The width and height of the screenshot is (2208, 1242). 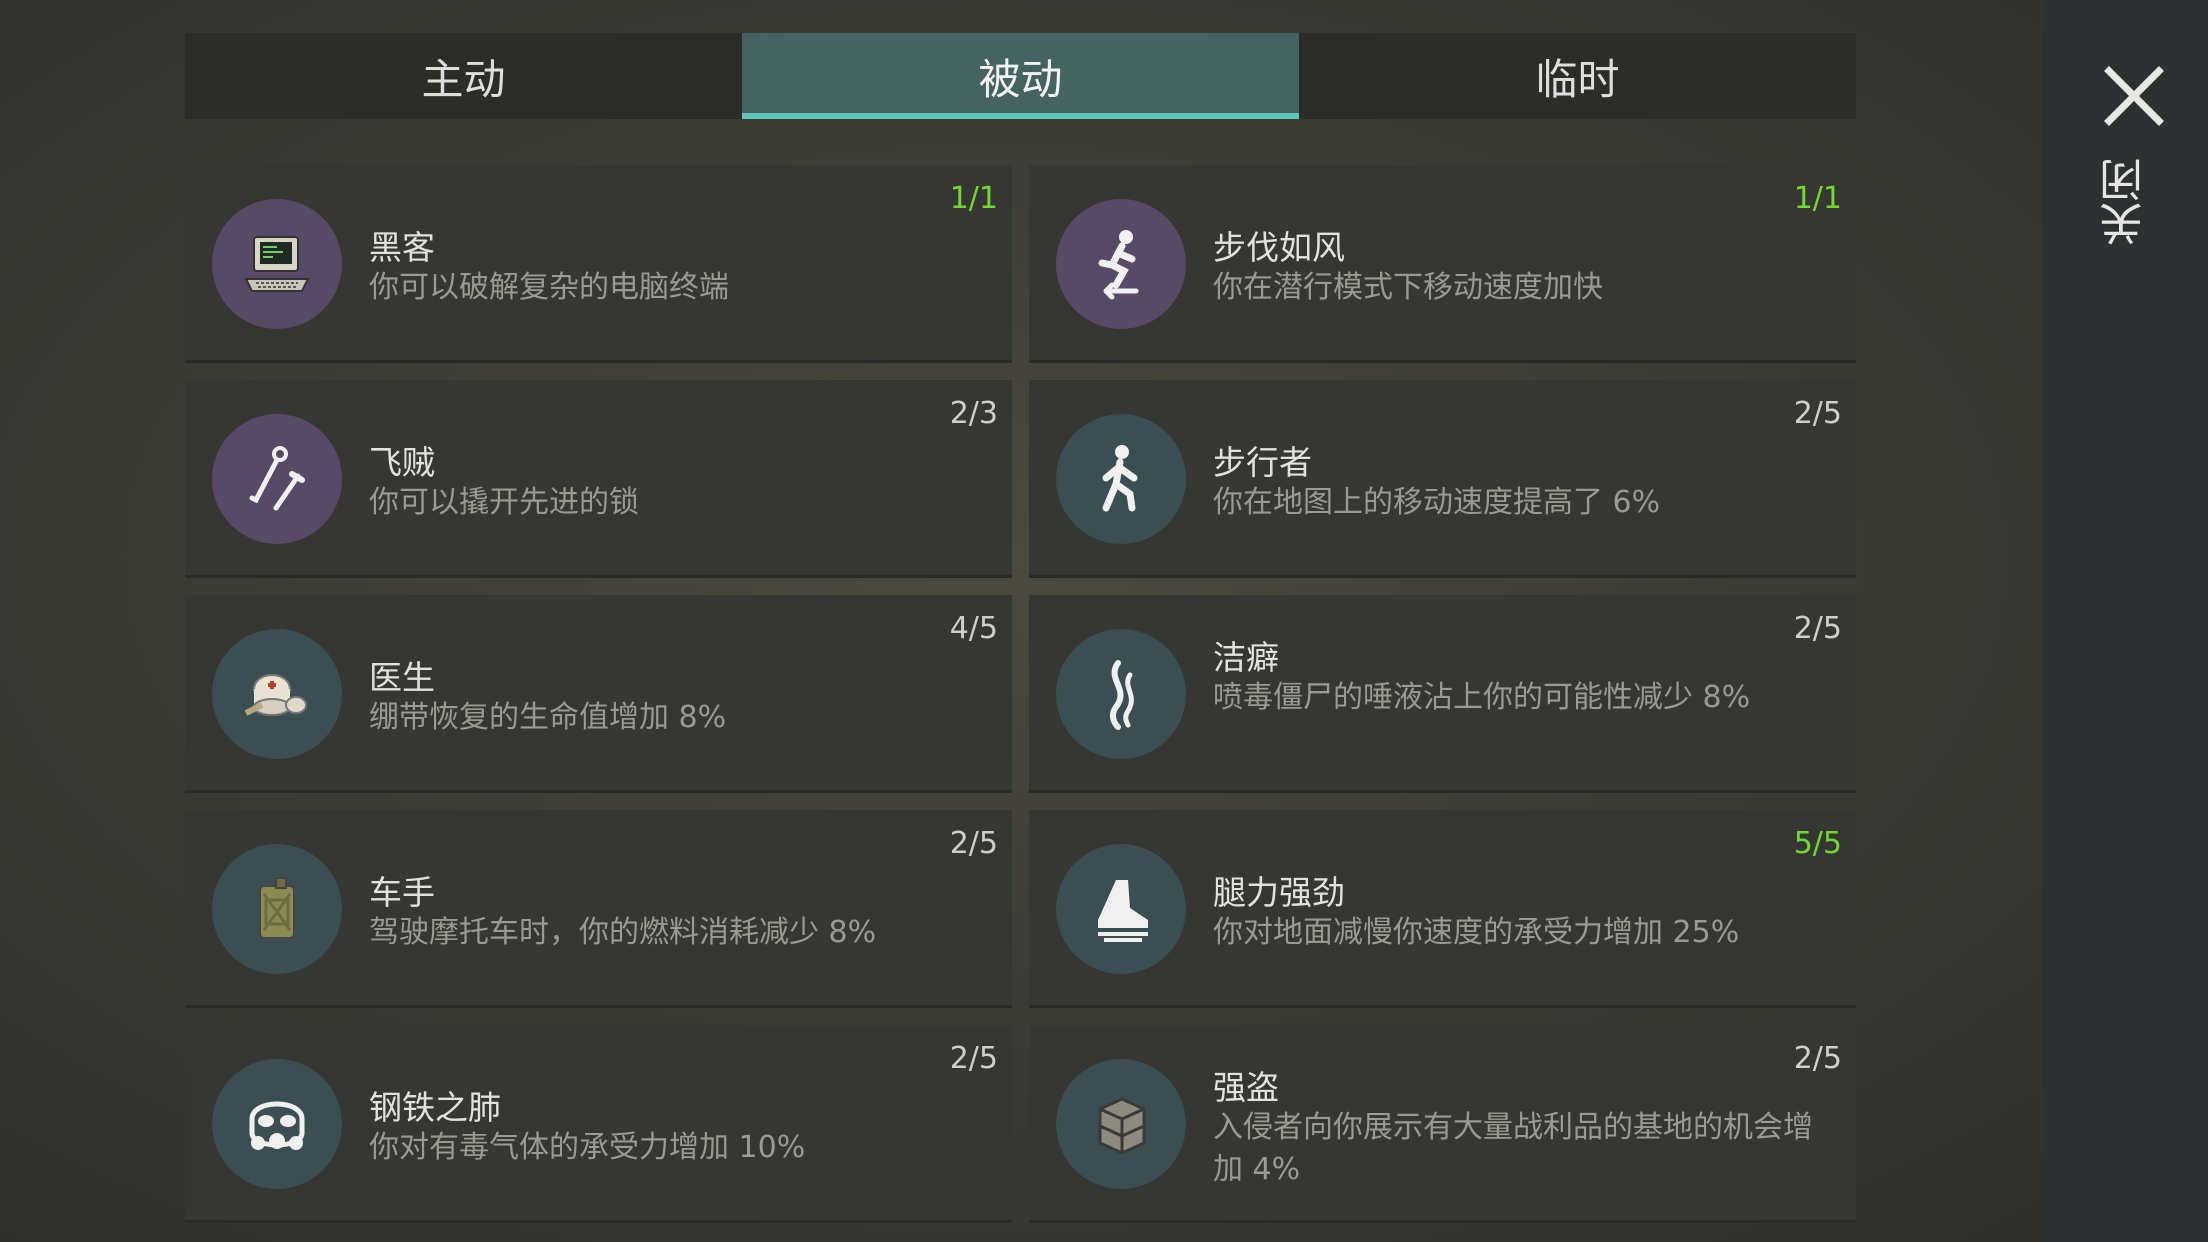 What do you see at coordinates (1246, 657) in the screenshot?
I see `perk-title: 洁癖` at bounding box center [1246, 657].